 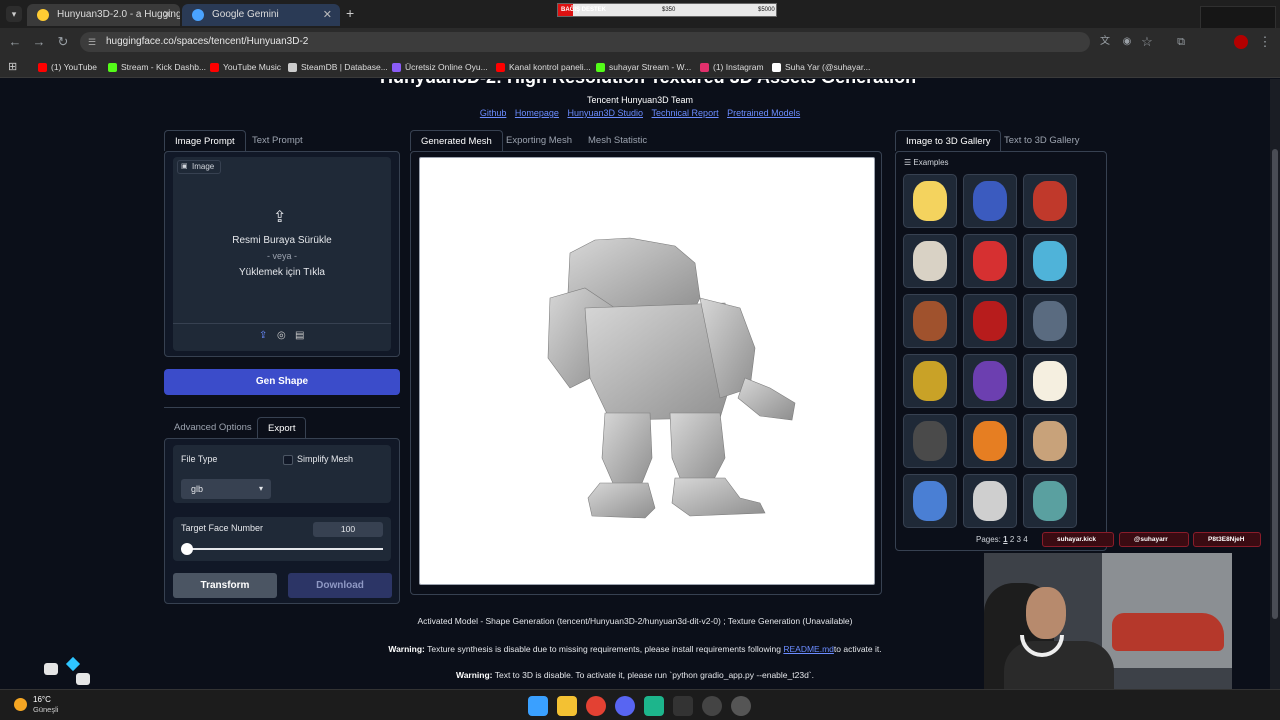 I want to click on bookmark-favicon-icon, so click(x=42, y=67).